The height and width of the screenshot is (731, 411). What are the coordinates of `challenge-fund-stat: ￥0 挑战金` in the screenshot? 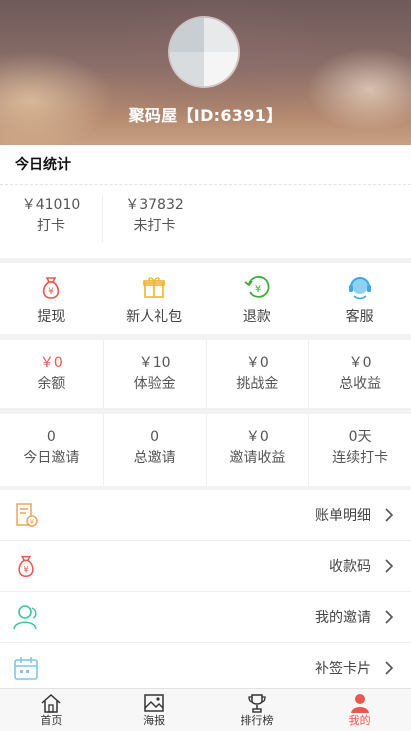 It's located at (257, 374).